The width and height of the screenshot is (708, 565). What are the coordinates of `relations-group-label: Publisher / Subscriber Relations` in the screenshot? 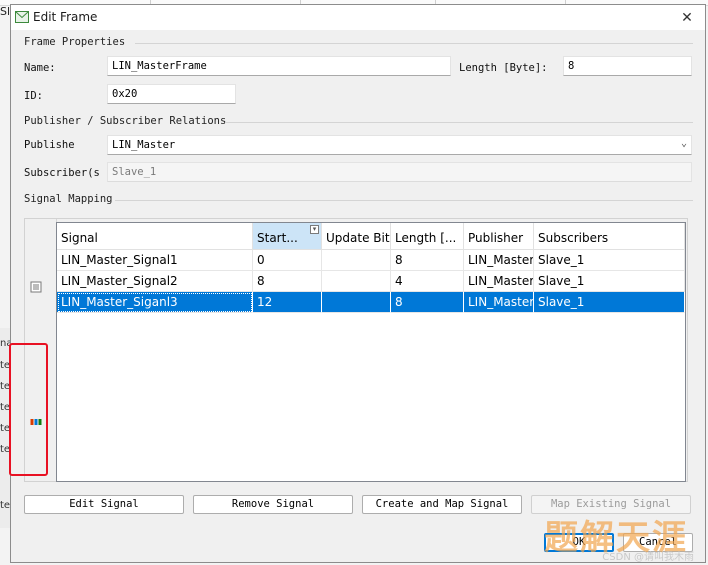 It's located at (125, 121).